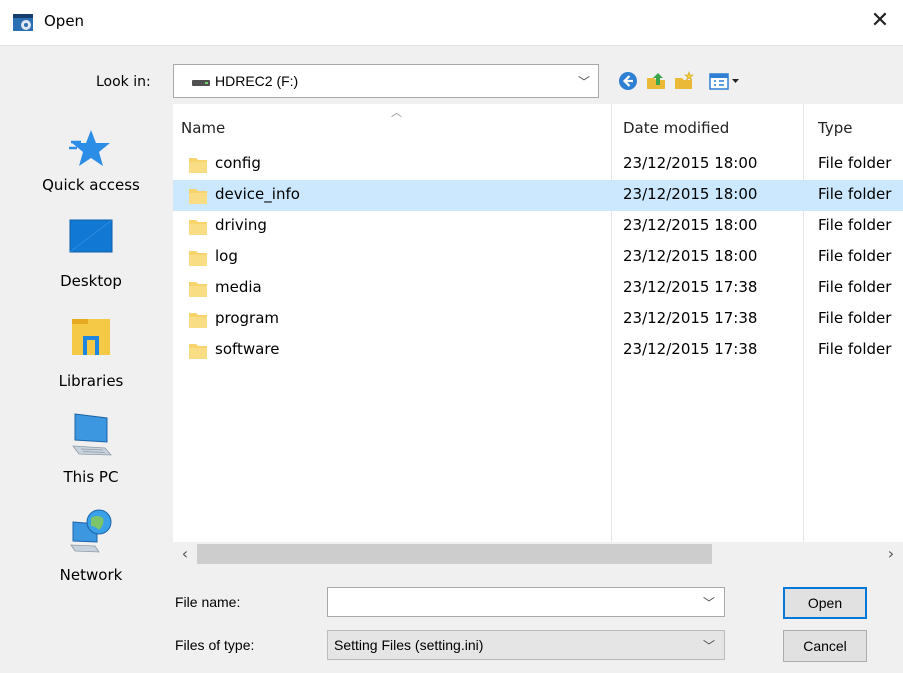  What do you see at coordinates (538, 288) in the screenshot?
I see `table-row: media 23/12/2015 17:38 File folder` at bounding box center [538, 288].